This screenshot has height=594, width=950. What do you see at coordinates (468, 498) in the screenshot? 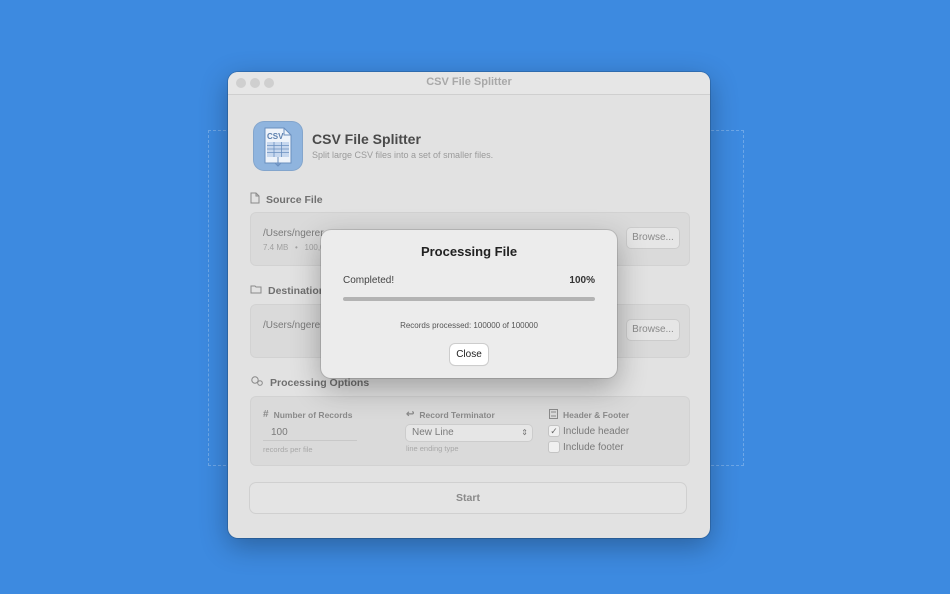
I see `start-button: Start` at bounding box center [468, 498].